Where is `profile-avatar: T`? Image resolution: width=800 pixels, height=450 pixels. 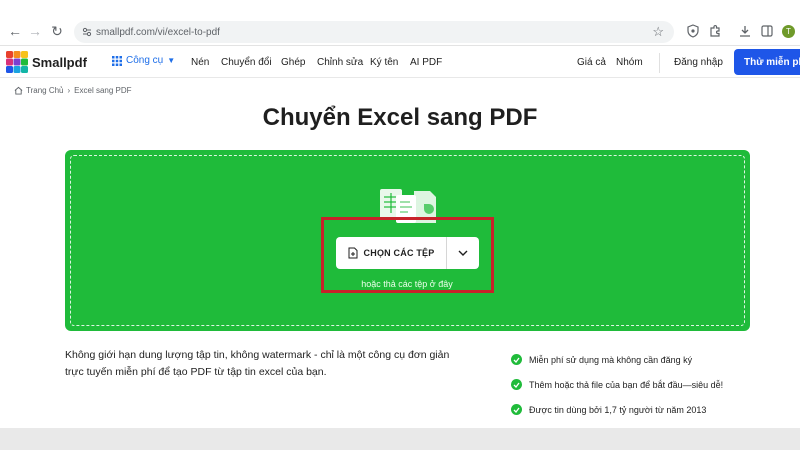 profile-avatar: T is located at coordinates (788, 31).